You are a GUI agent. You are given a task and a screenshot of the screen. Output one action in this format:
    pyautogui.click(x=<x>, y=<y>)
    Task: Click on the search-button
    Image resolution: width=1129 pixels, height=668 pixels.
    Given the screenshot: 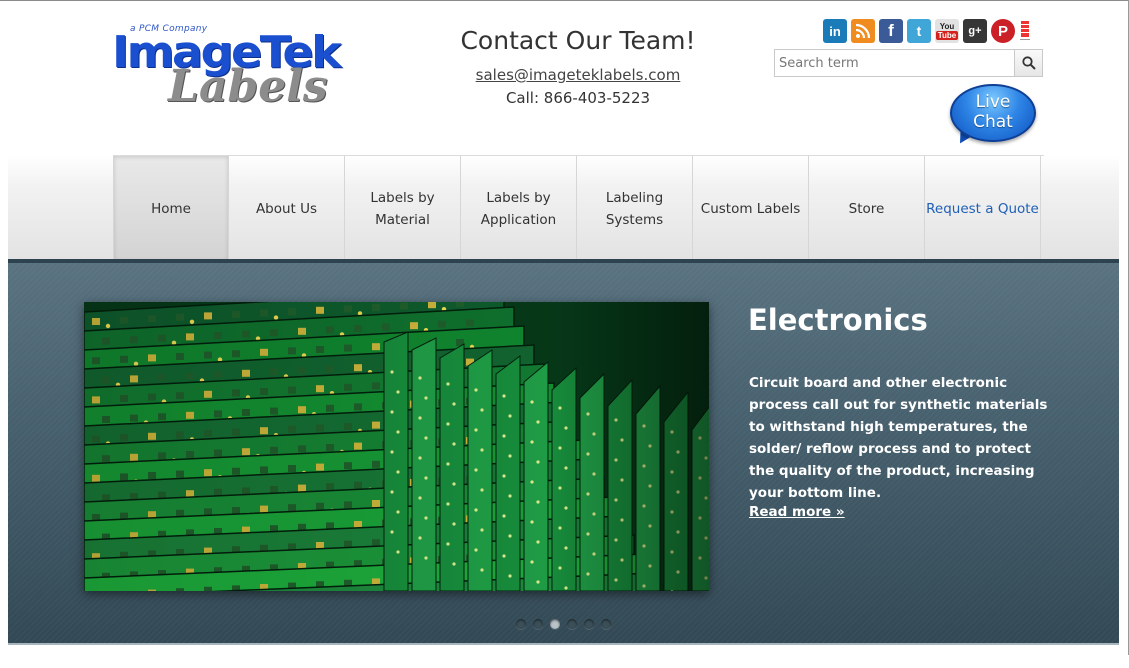 What is the action you would take?
    pyautogui.click(x=1028, y=63)
    